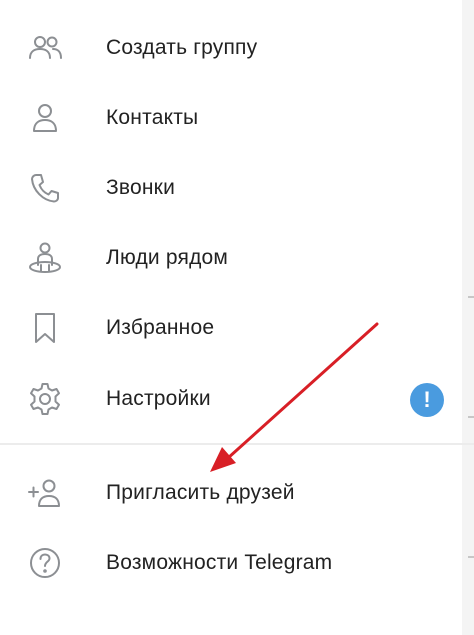 The width and height of the screenshot is (474, 635). I want to click on group-icon, so click(45, 48).